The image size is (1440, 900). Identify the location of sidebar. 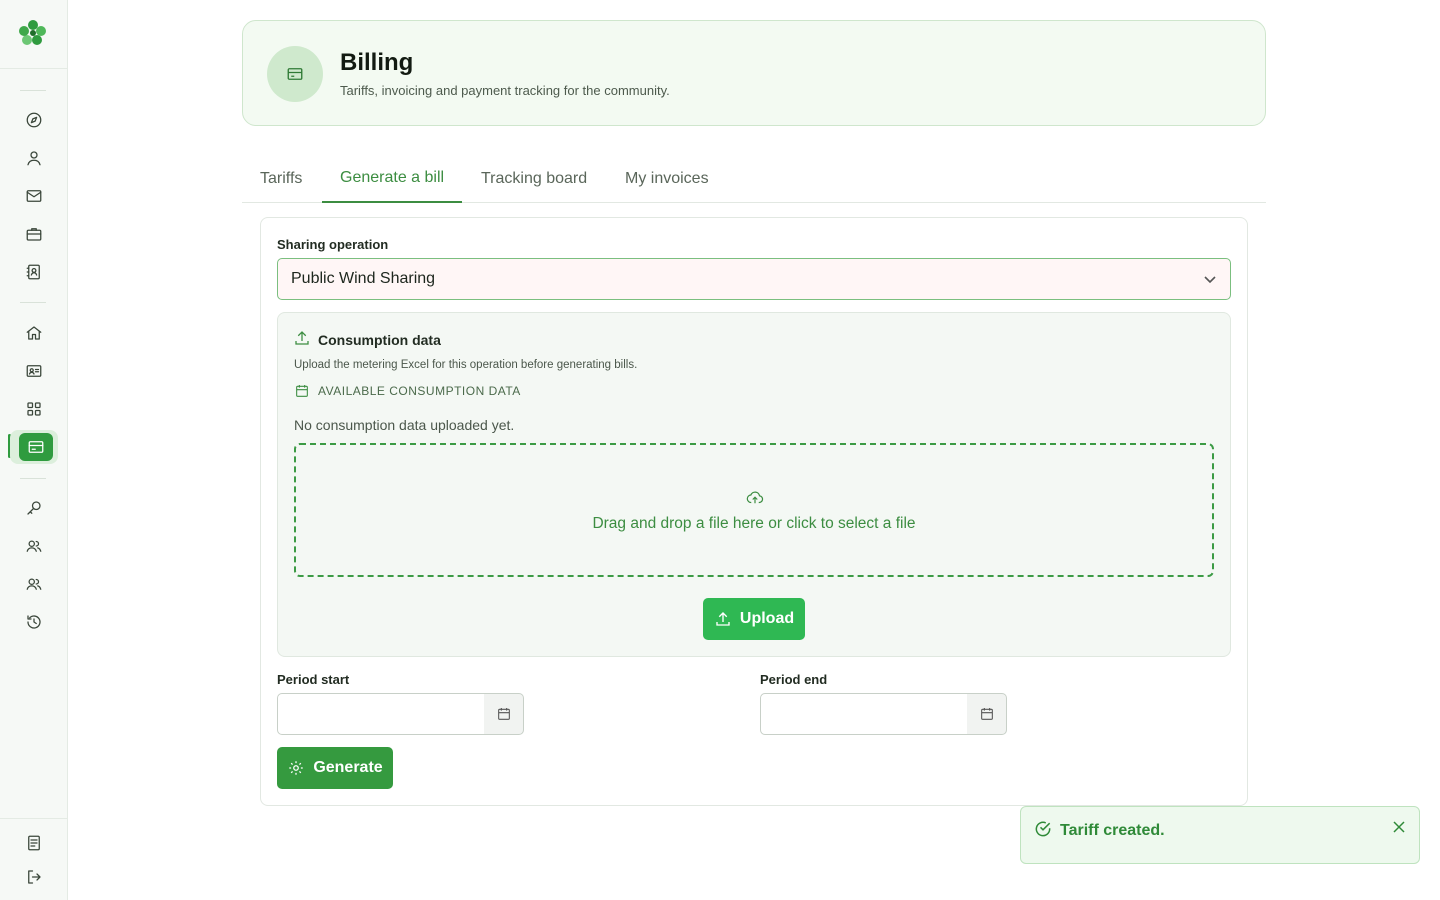
(34, 450).